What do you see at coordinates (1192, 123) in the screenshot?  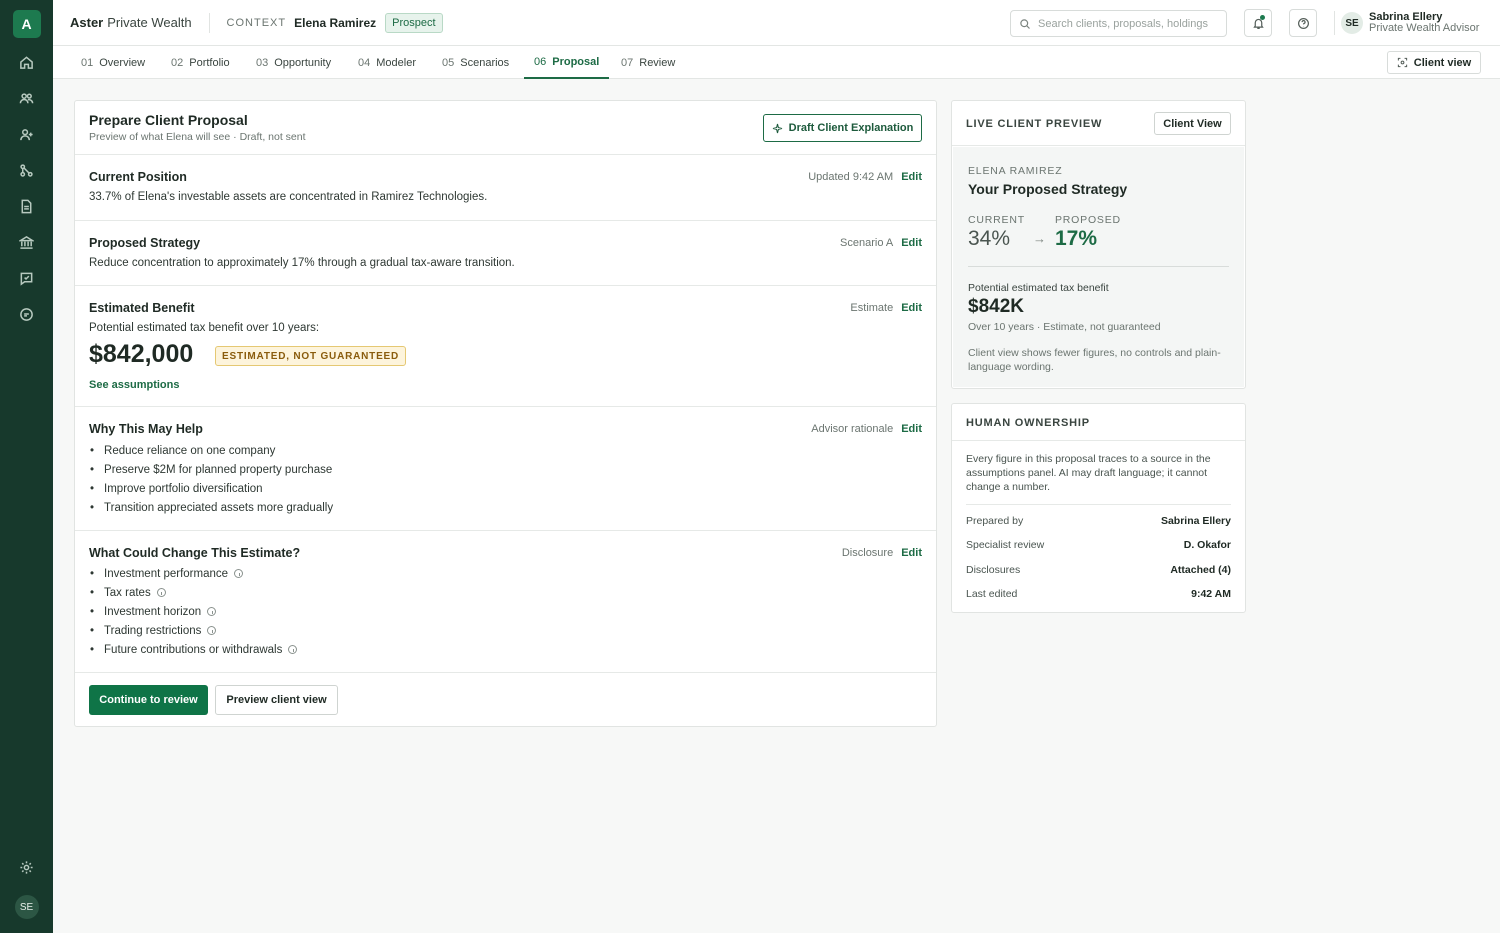 I see `client-view-toggle-button: Client View` at bounding box center [1192, 123].